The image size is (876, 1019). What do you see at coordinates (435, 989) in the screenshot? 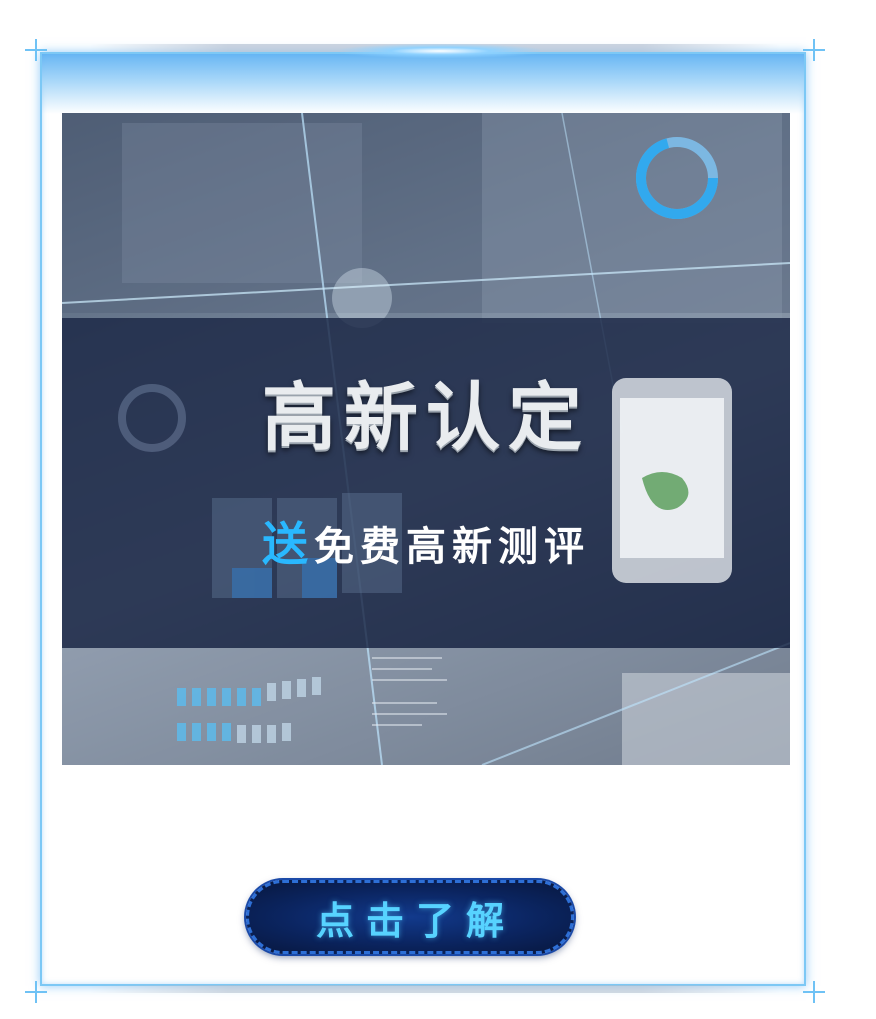
I see `frame-bottom-bar` at bounding box center [435, 989].